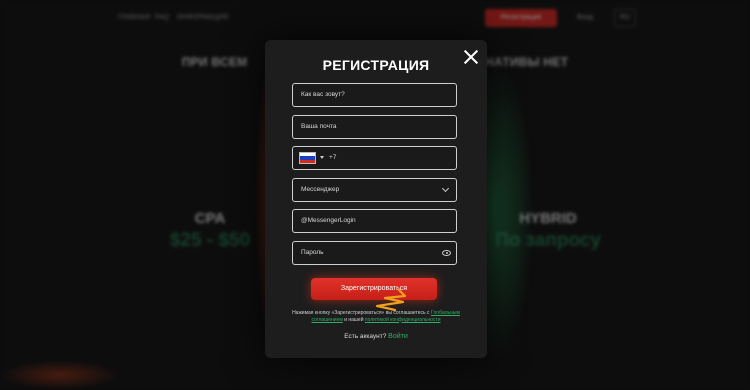 Image resolution: width=750 pixels, height=390 pixels. What do you see at coordinates (625, 18) in the screenshot?
I see `language-selector: RU` at bounding box center [625, 18].